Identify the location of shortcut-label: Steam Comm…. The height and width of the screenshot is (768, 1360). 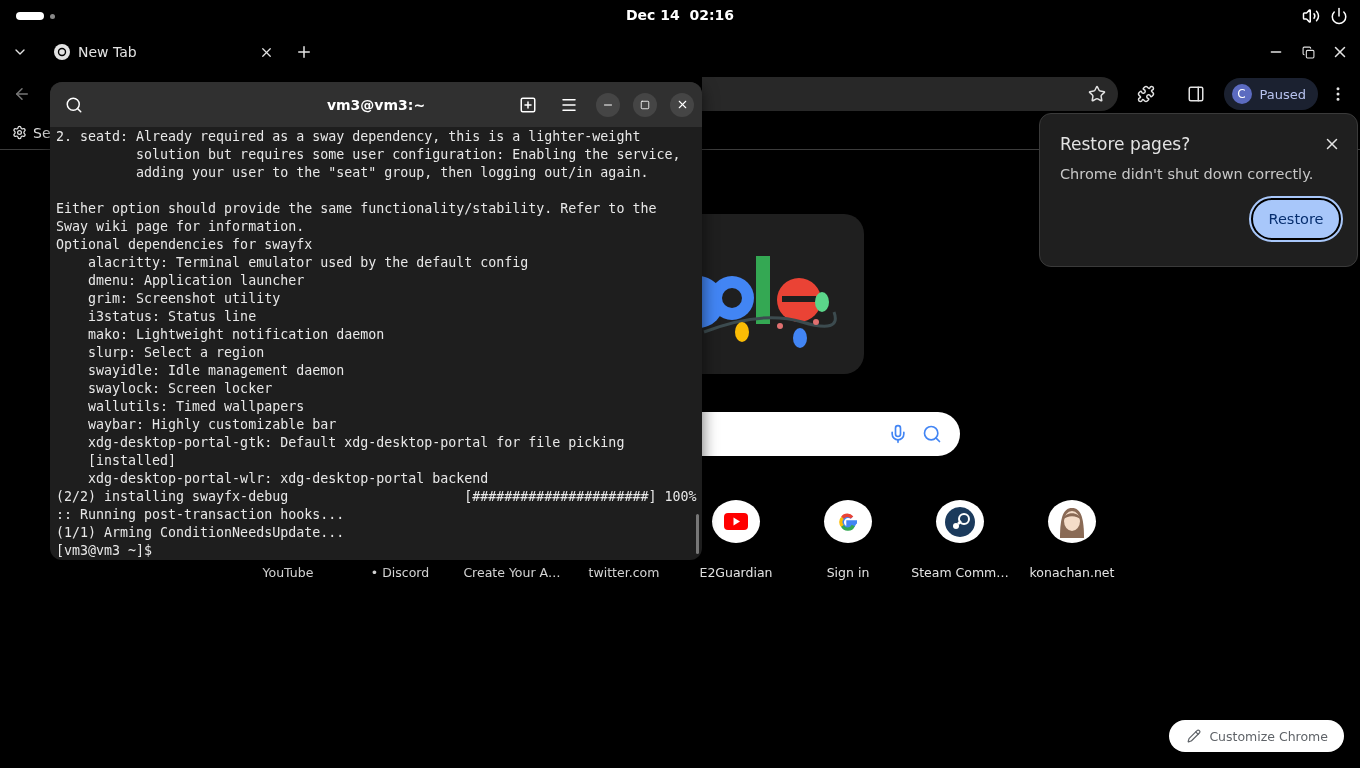
(960, 572).